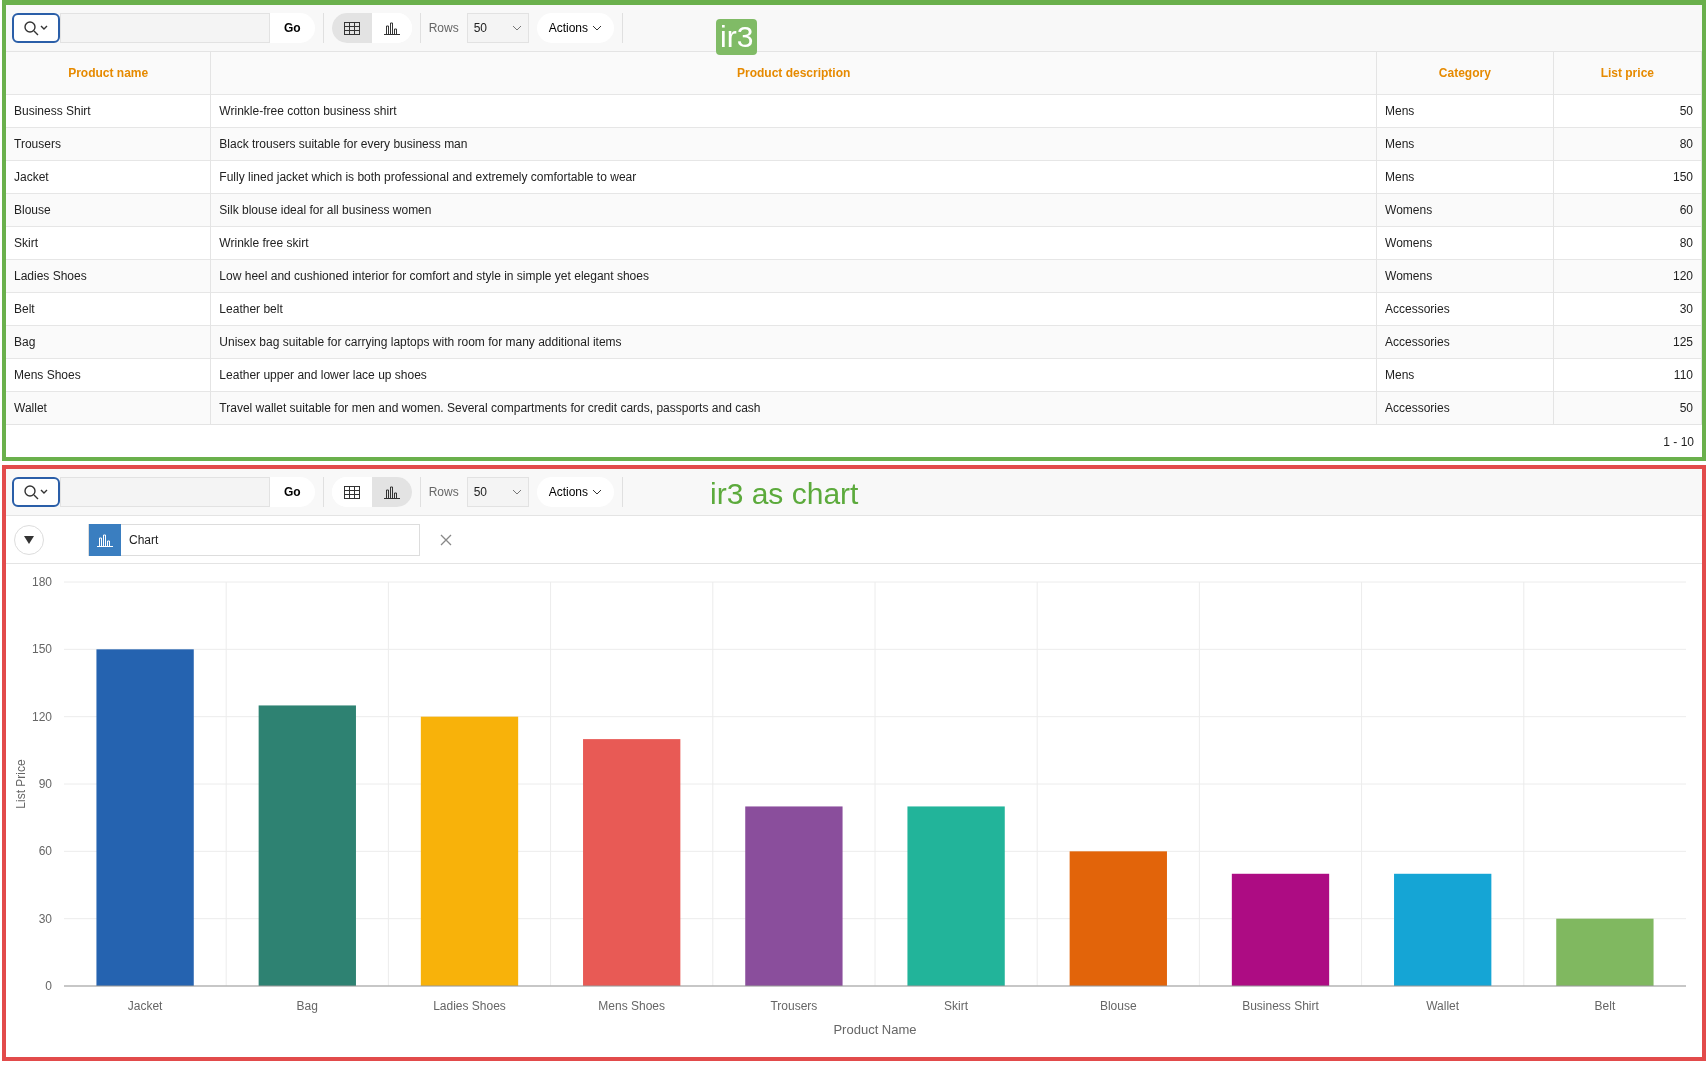 Image resolution: width=1708 pixels, height=1069 pixels. What do you see at coordinates (1682, 177) in the screenshot?
I see `table-cell: 150` at bounding box center [1682, 177].